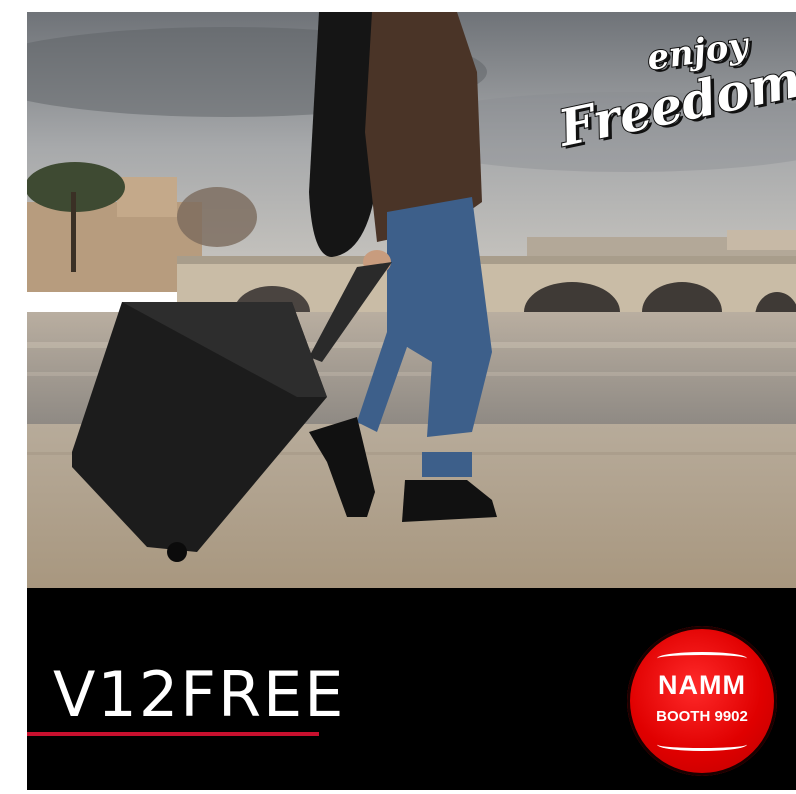 Image resolution: width=796 pixels, height=794 pixels. Describe the element at coordinates (702, 685) in the screenshot. I see `badge-title: NAMM` at that location.